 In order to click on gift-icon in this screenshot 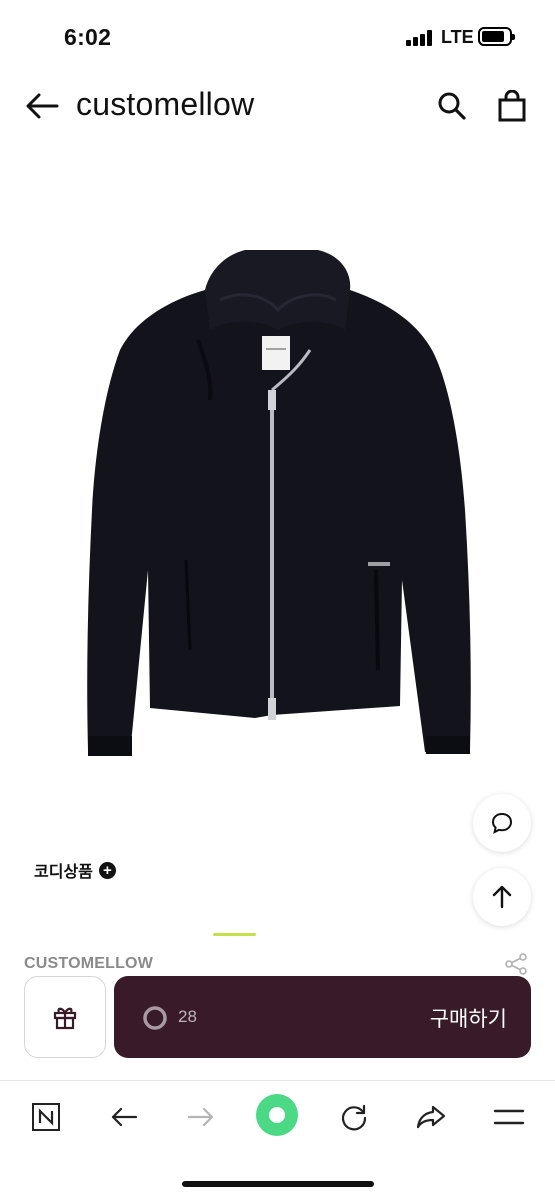, I will do `click(65, 1018)`.